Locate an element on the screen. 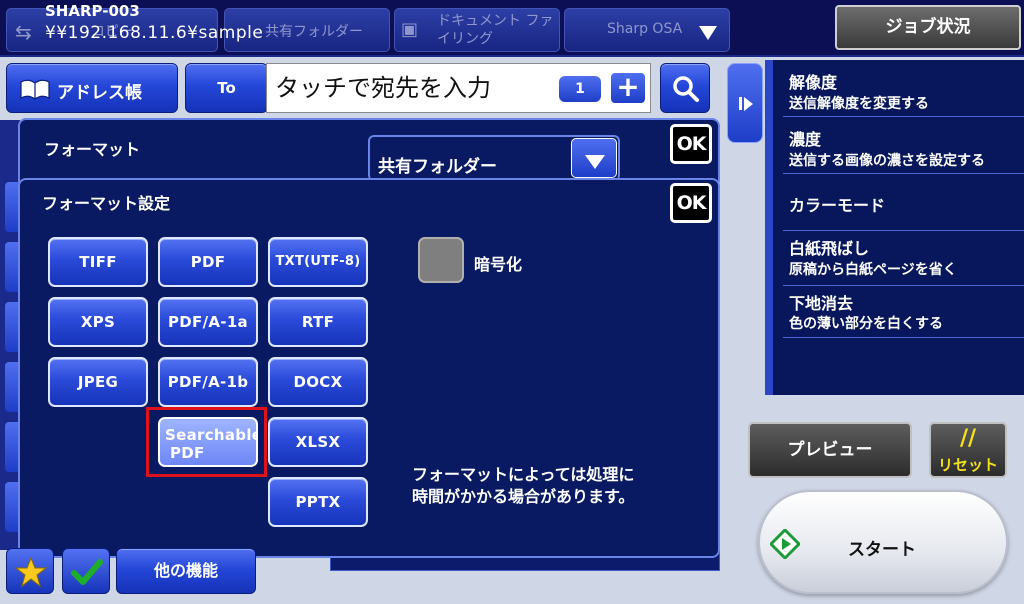 This screenshot has height=604, width=1024. format-docx-button: DOCX is located at coordinates (318, 382).